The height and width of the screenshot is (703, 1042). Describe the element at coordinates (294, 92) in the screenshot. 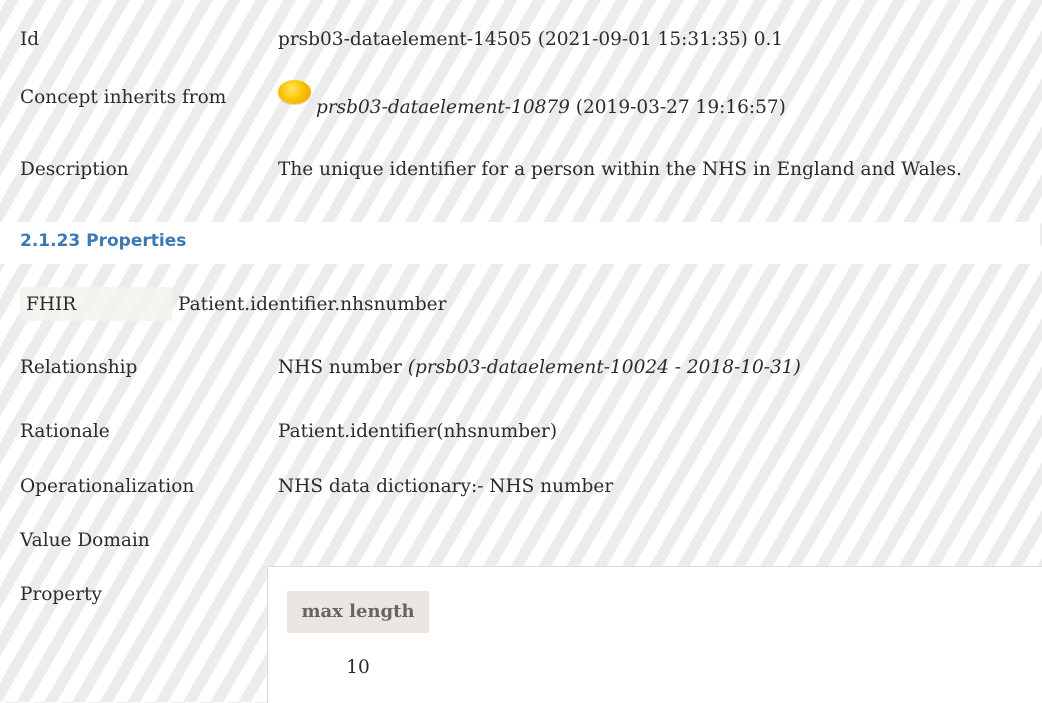

I see `yellow-orb-icon` at that location.